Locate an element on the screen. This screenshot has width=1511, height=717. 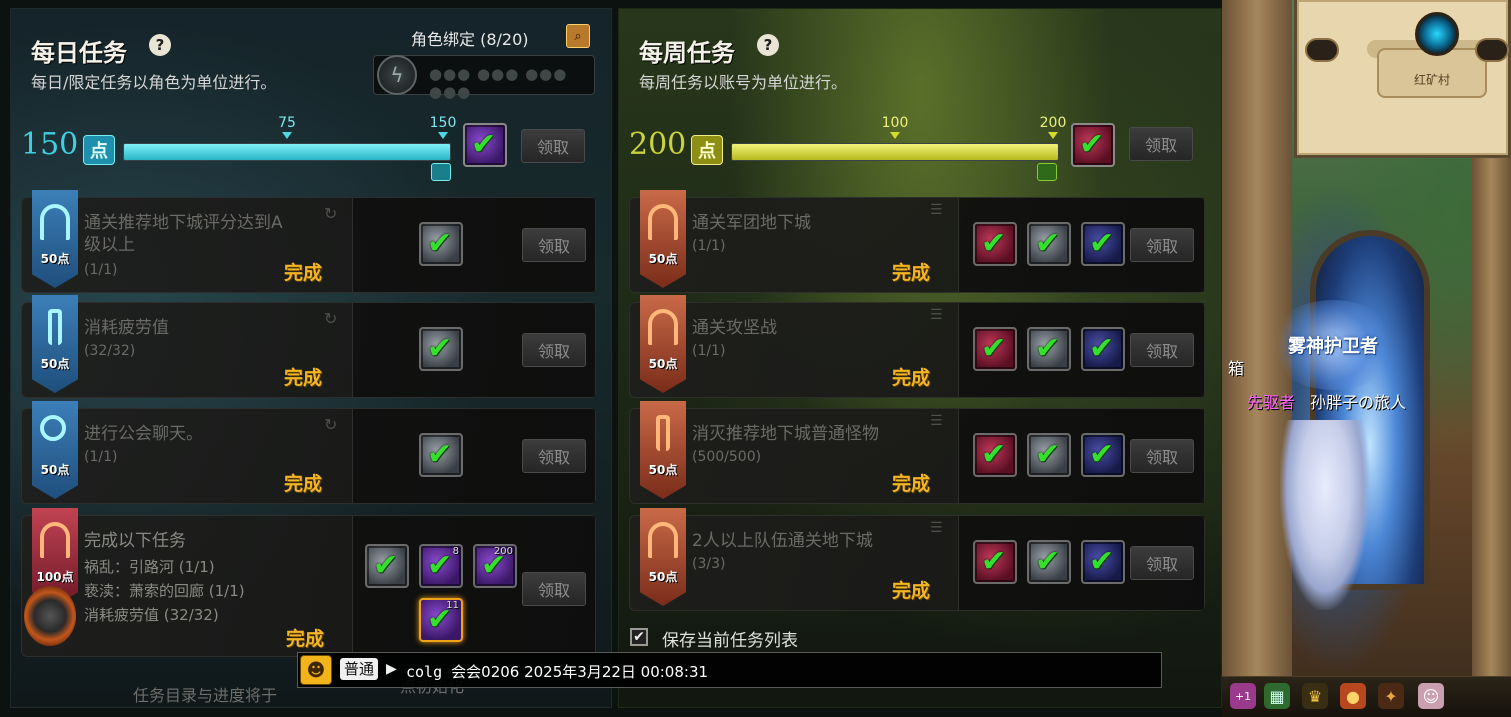
search-icon: ⌕ is located at coordinates (578, 36).